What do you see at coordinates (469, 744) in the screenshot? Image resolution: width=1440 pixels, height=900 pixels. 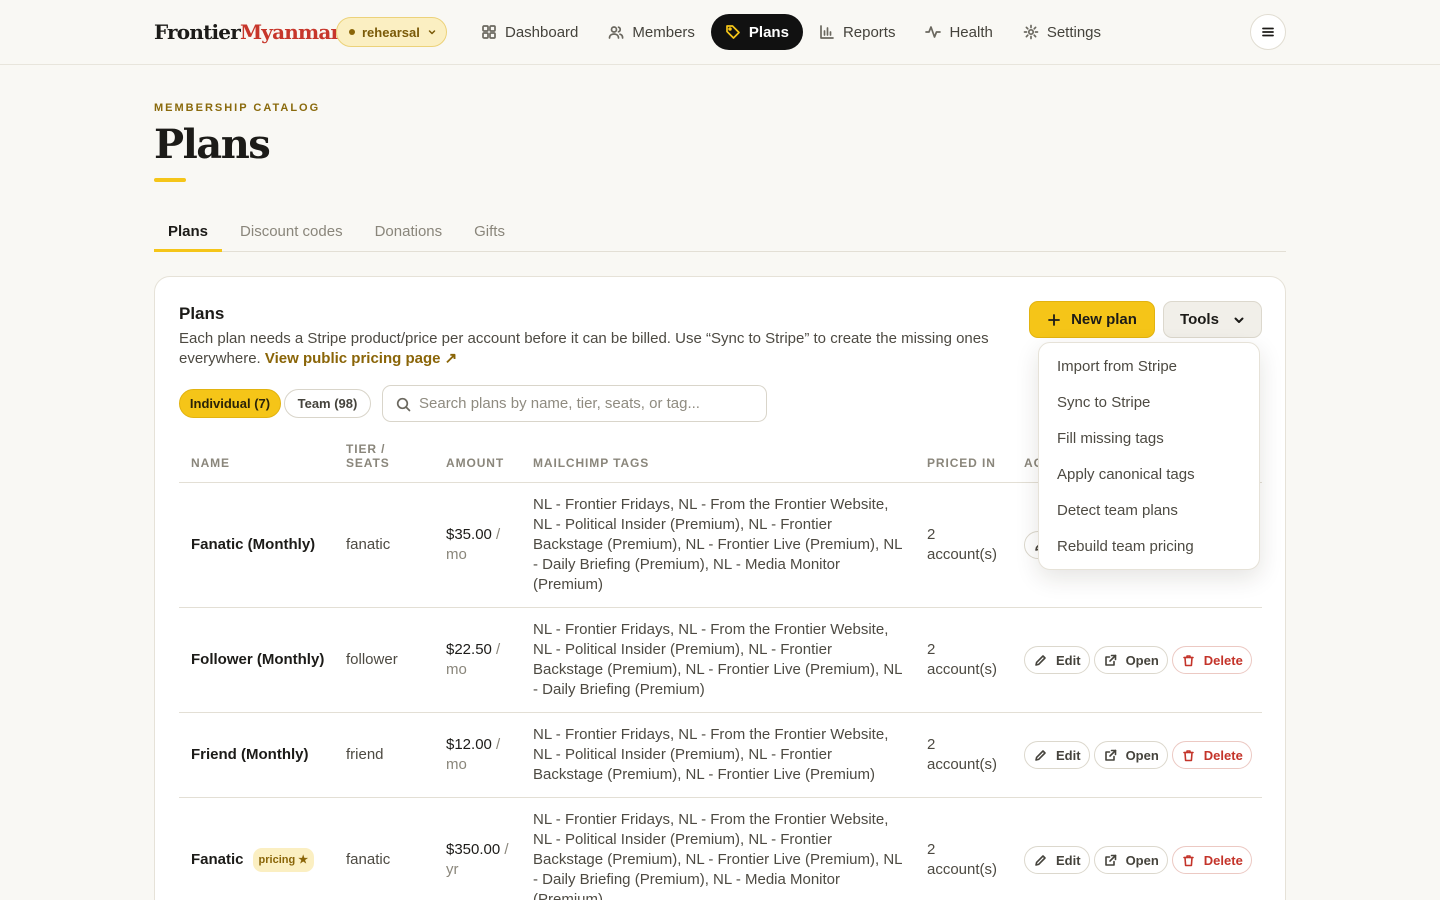 I see `amount-value: $12.00` at bounding box center [469, 744].